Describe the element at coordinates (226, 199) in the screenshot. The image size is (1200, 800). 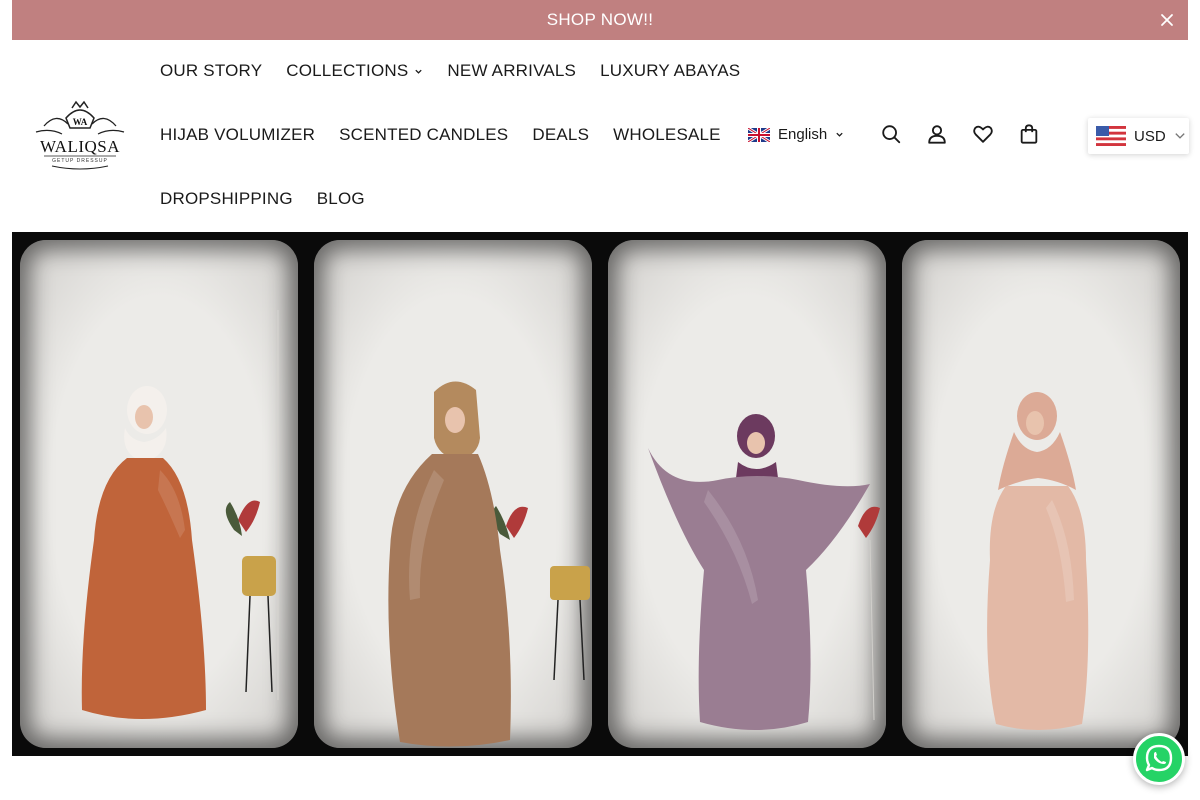
I see `nav-item-dropshipping: DROPSHIPPING` at that location.